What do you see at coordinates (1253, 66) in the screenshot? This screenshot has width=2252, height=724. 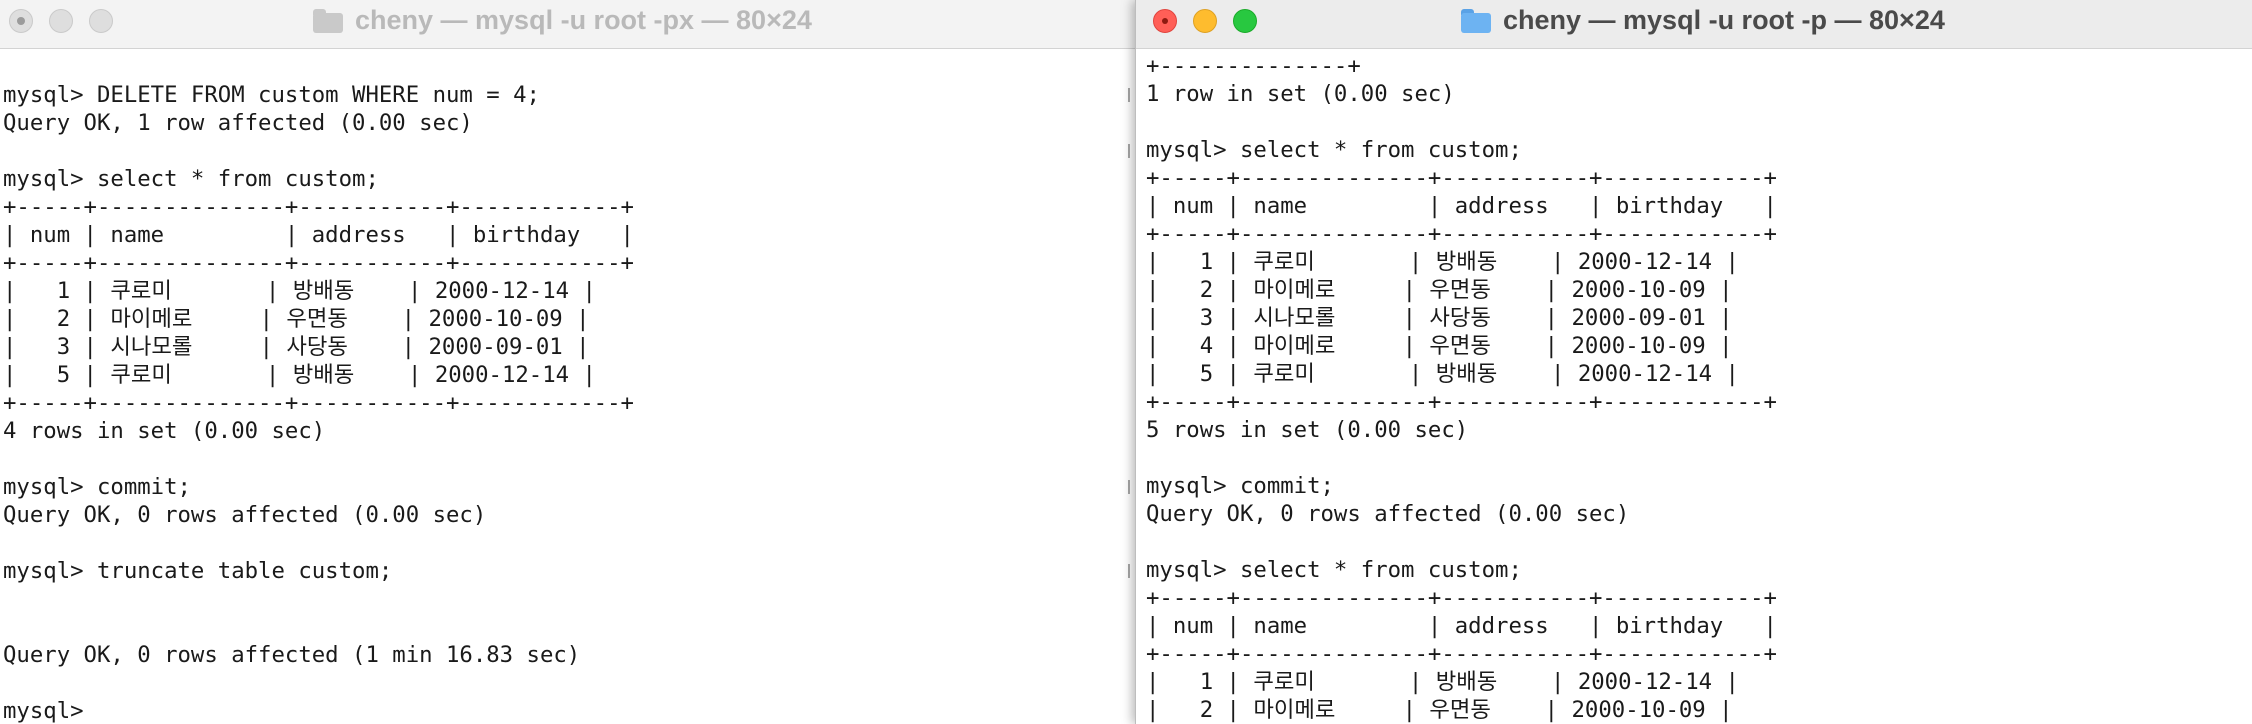 I see `terminal-line: +--------------+` at bounding box center [1253, 66].